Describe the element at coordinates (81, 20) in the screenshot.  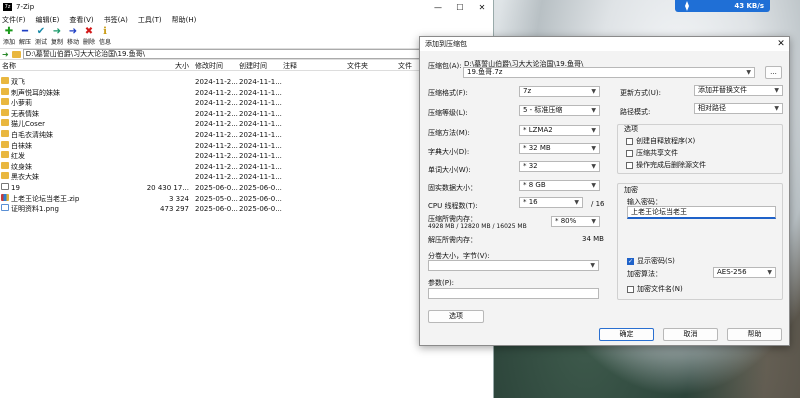
I see `menu-view: 查看(V)` at that location.